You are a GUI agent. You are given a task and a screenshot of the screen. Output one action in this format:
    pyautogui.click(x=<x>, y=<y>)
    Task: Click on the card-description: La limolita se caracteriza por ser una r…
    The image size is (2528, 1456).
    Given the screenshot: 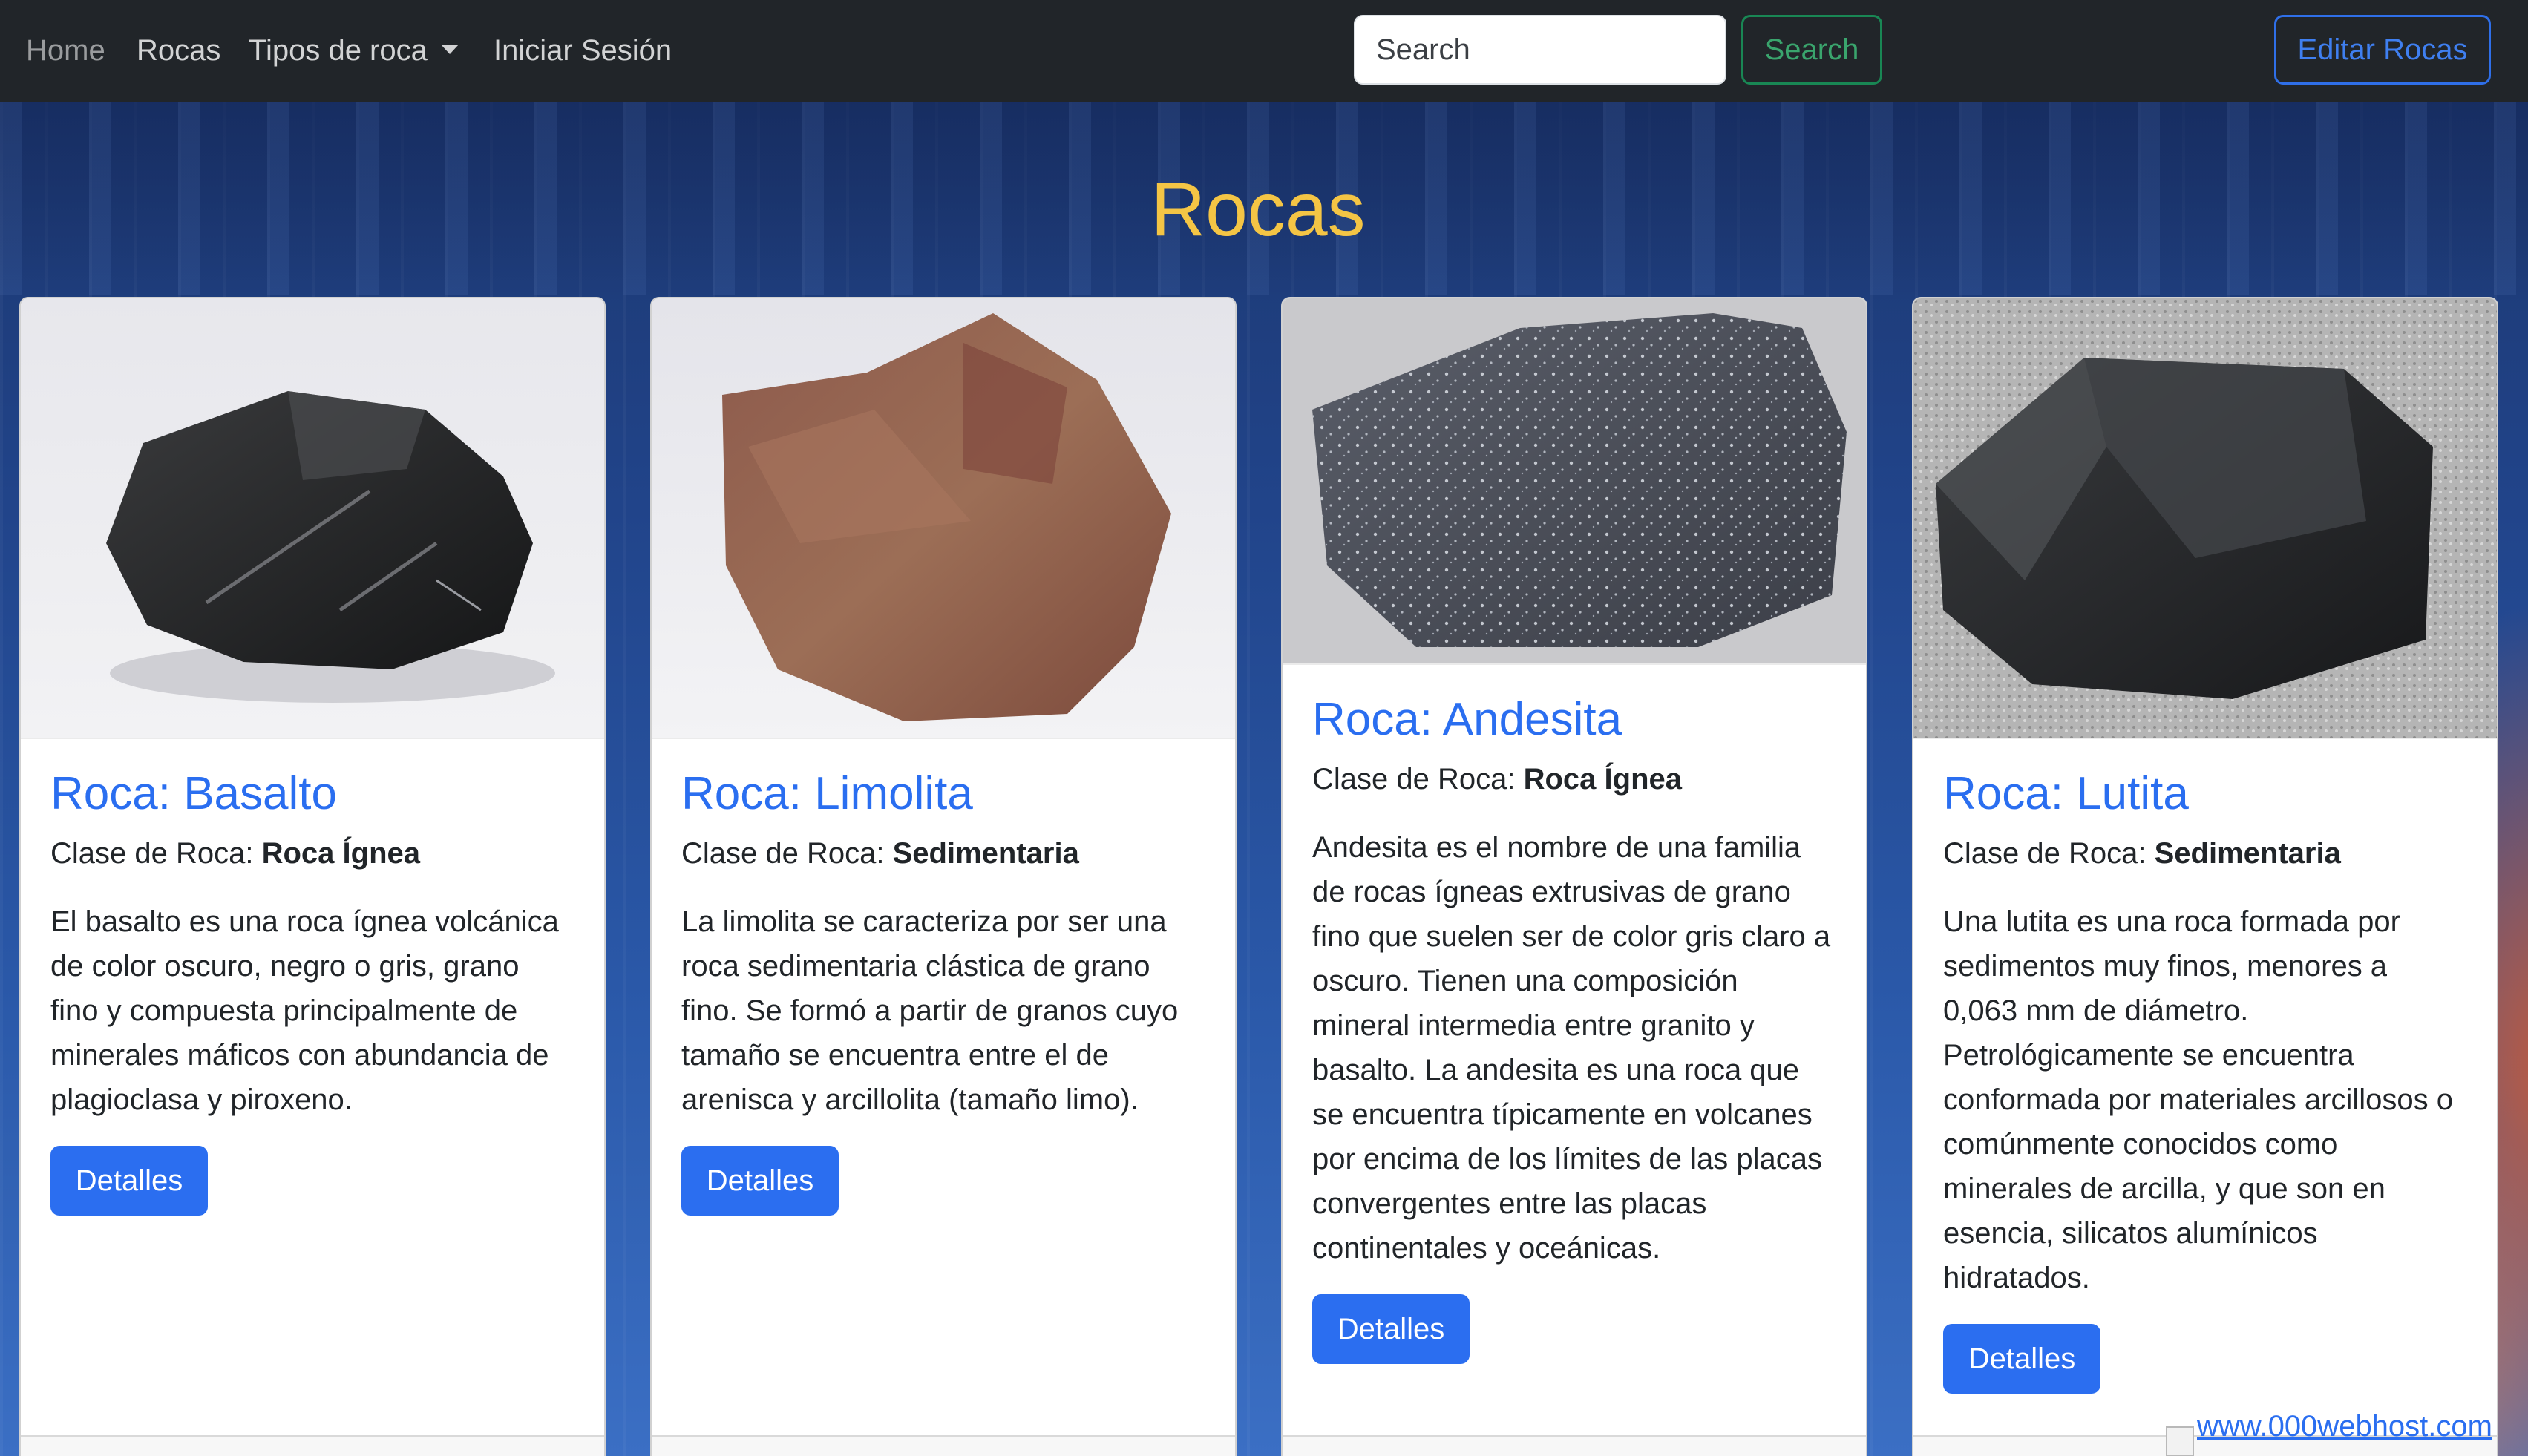 What is the action you would take?
    pyautogui.click(x=930, y=1011)
    